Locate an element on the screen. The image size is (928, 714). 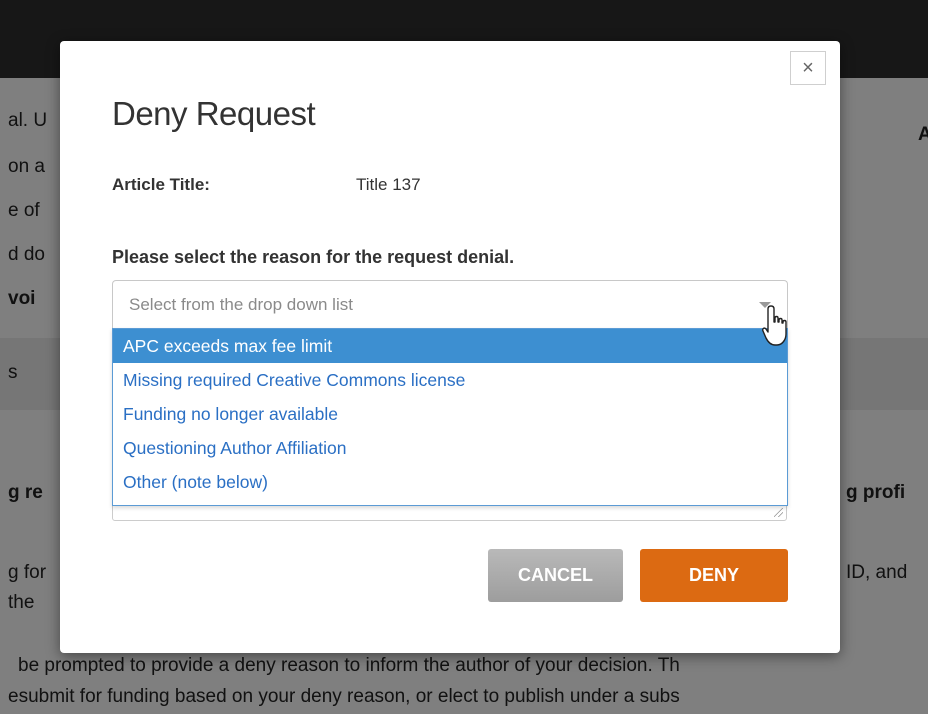
cancel-button: CANCEL is located at coordinates (555, 575).